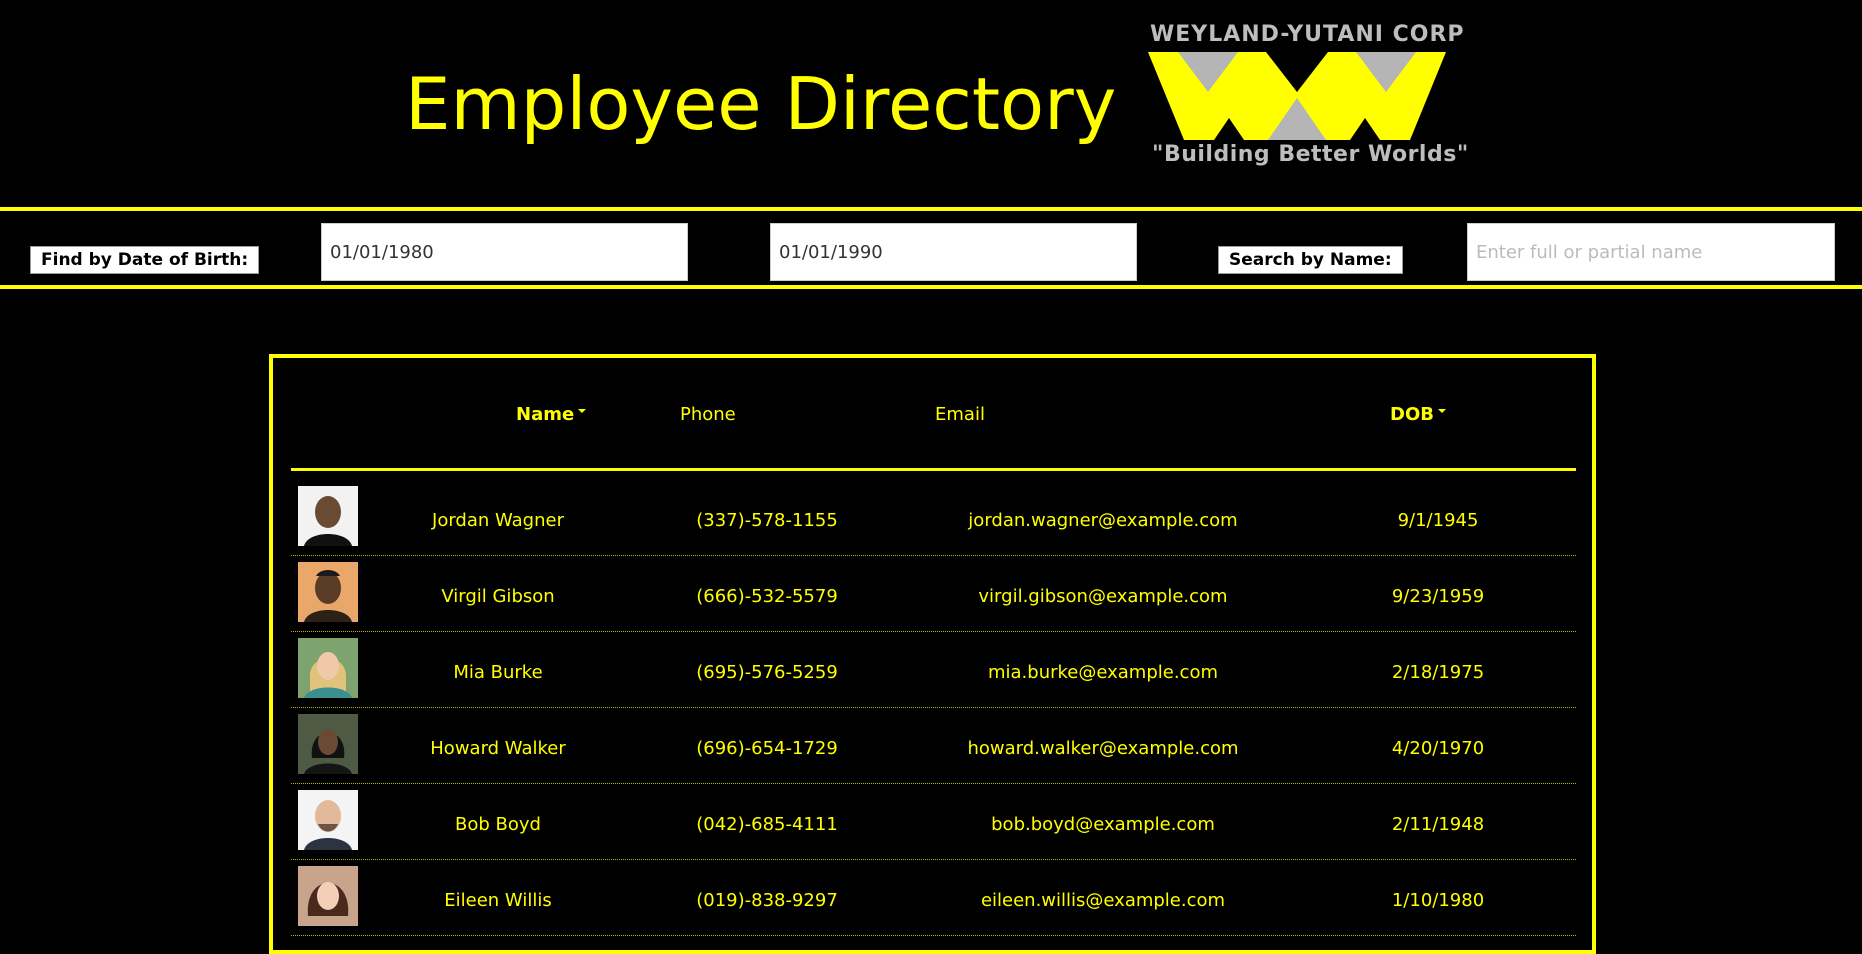 The width and height of the screenshot is (1862, 954). Describe the element at coordinates (504, 252) in the screenshot. I see `dob-start-input` at that location.